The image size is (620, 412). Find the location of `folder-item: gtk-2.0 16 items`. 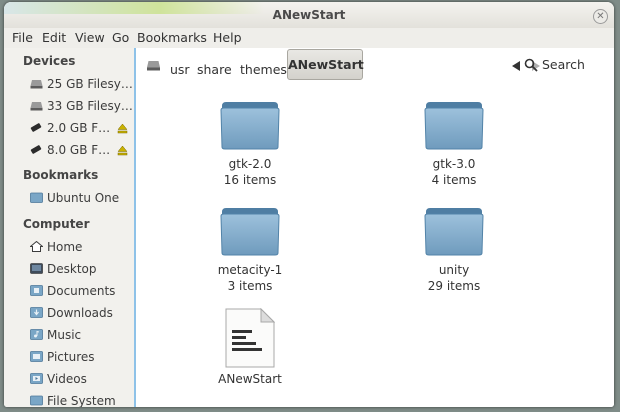

folder-item: gtk-2.0 16 items is located at coordinates (250, 145).